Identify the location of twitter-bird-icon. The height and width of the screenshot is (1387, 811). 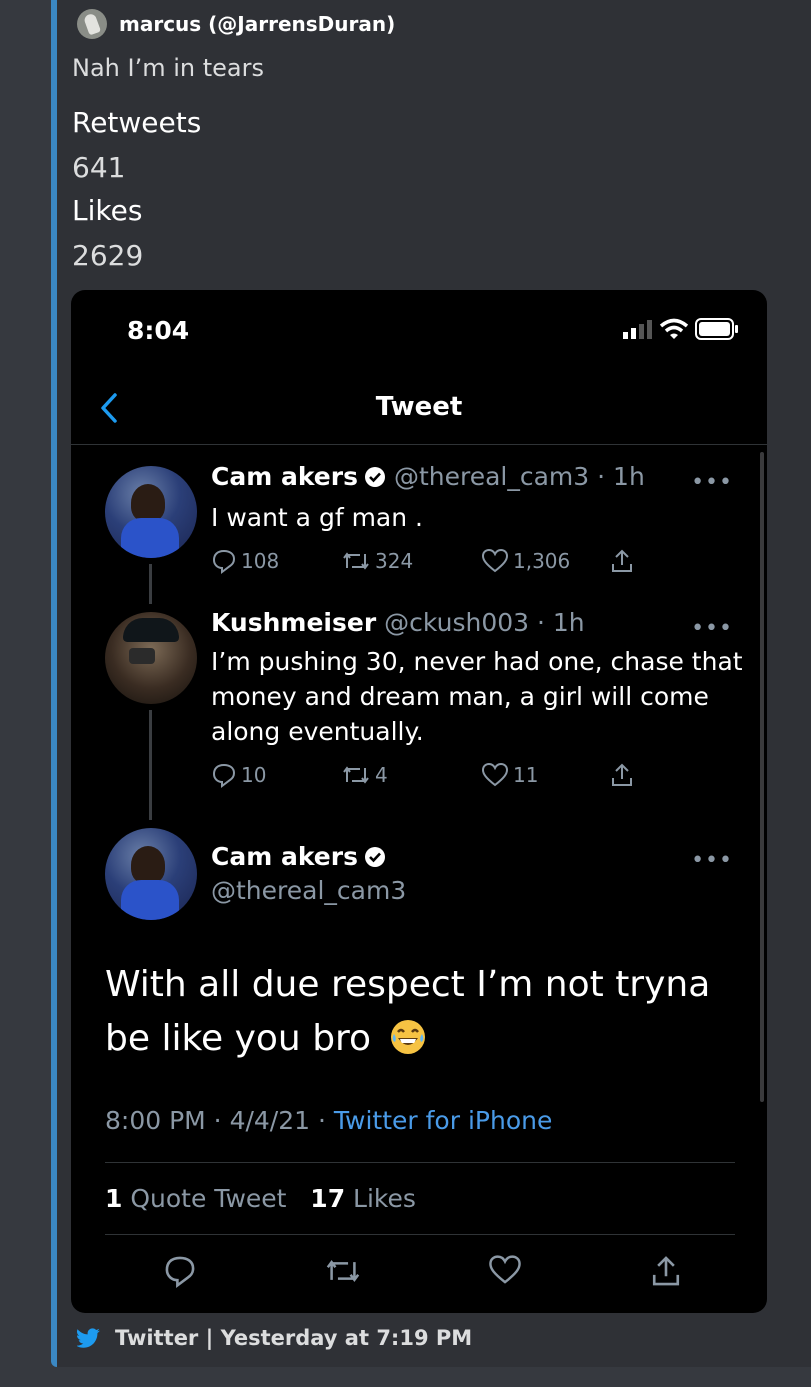
(88, 1338).